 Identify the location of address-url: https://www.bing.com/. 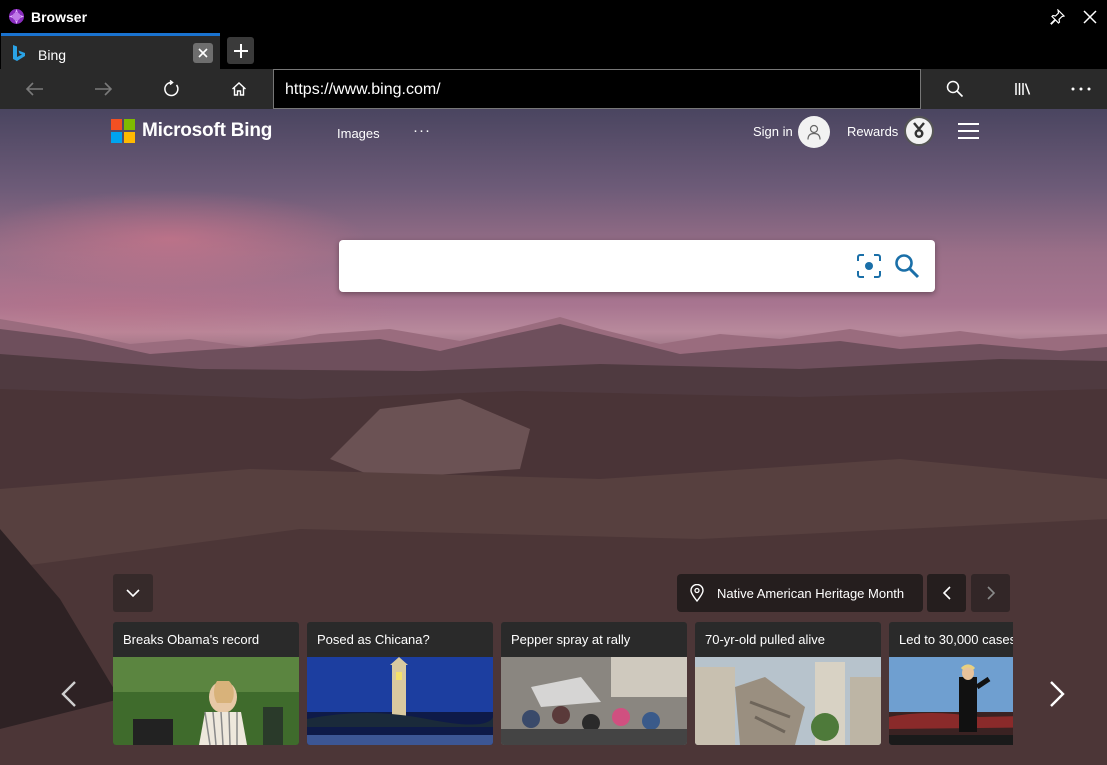
(363, 89).